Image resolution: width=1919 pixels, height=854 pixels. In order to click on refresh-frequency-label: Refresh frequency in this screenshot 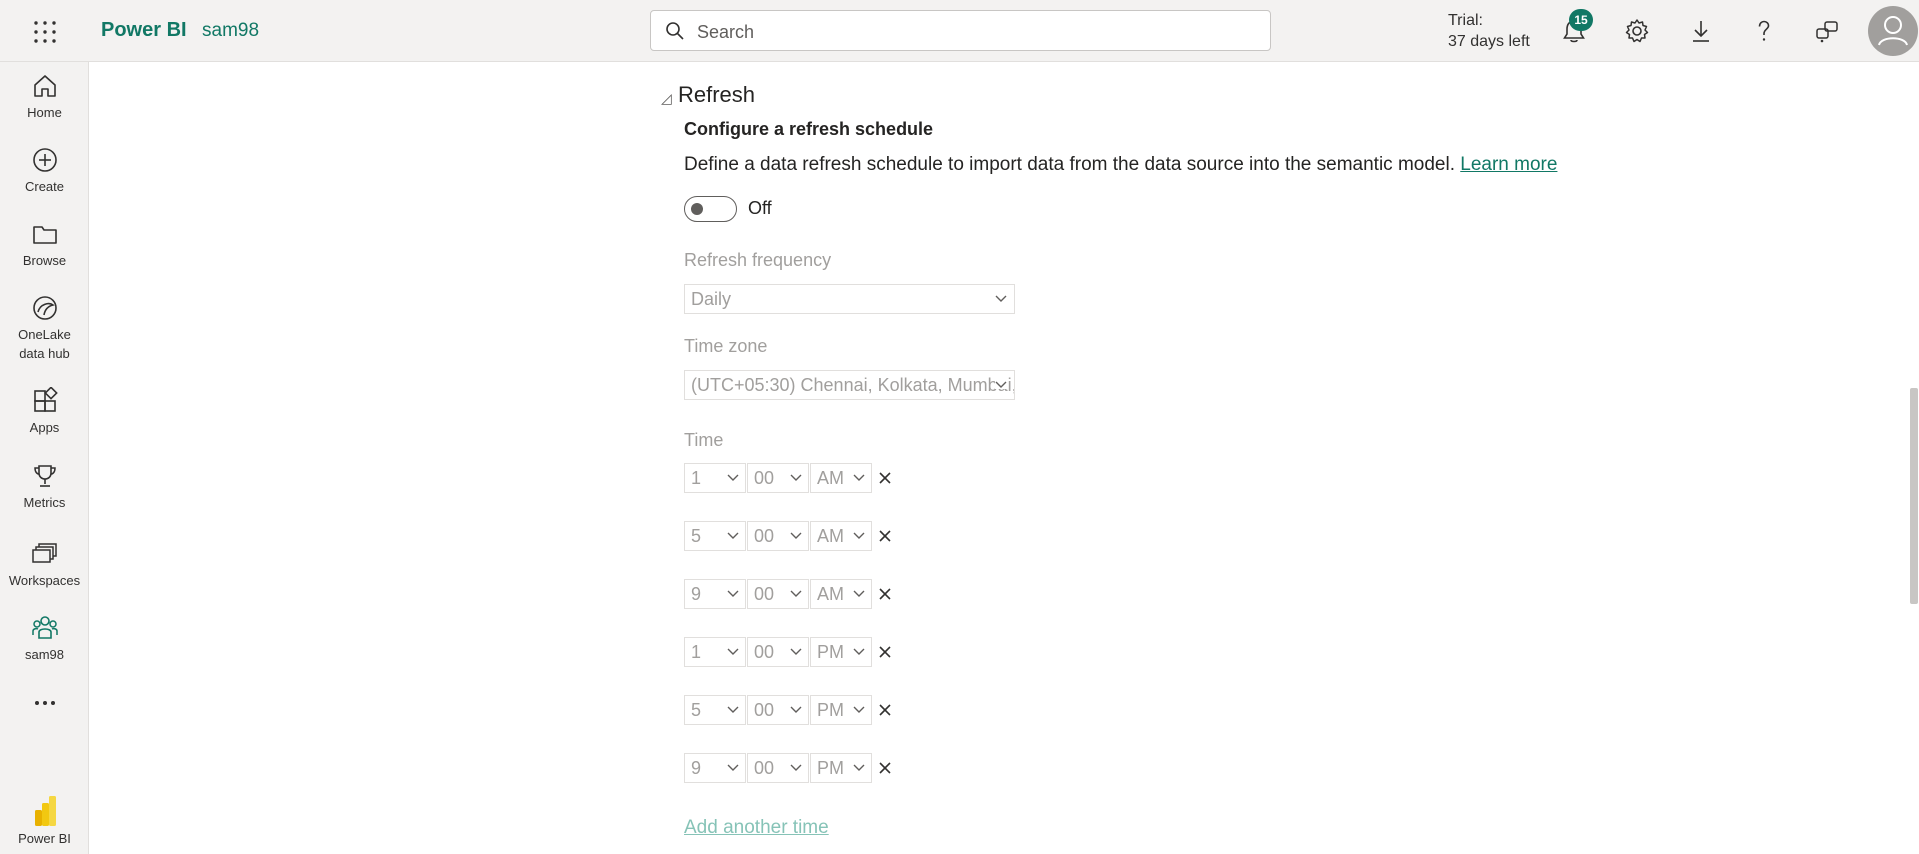, I will do `click(758, 260)`.